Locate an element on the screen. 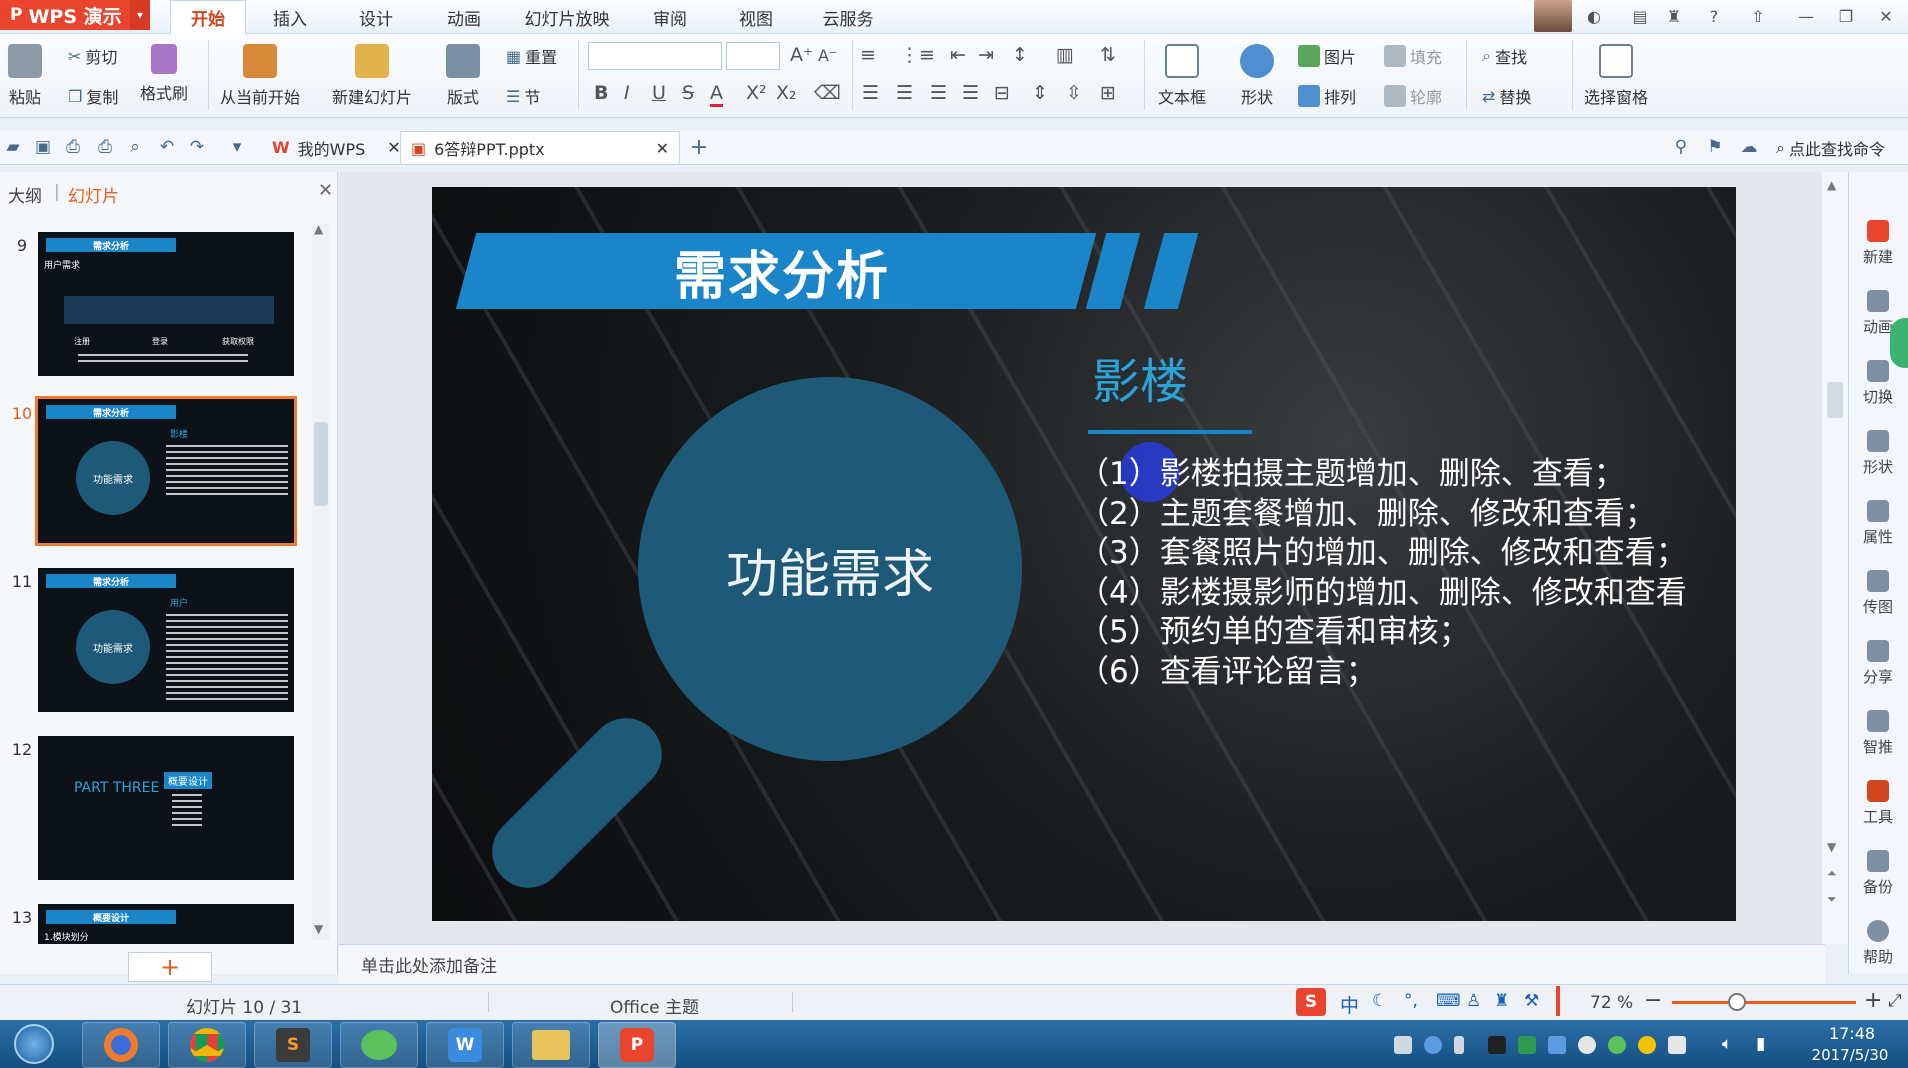 Image resolution: width=1908 pixels, height=1068 pixels. sidebar-share: 分享 is located at coordinates (1878, 663).